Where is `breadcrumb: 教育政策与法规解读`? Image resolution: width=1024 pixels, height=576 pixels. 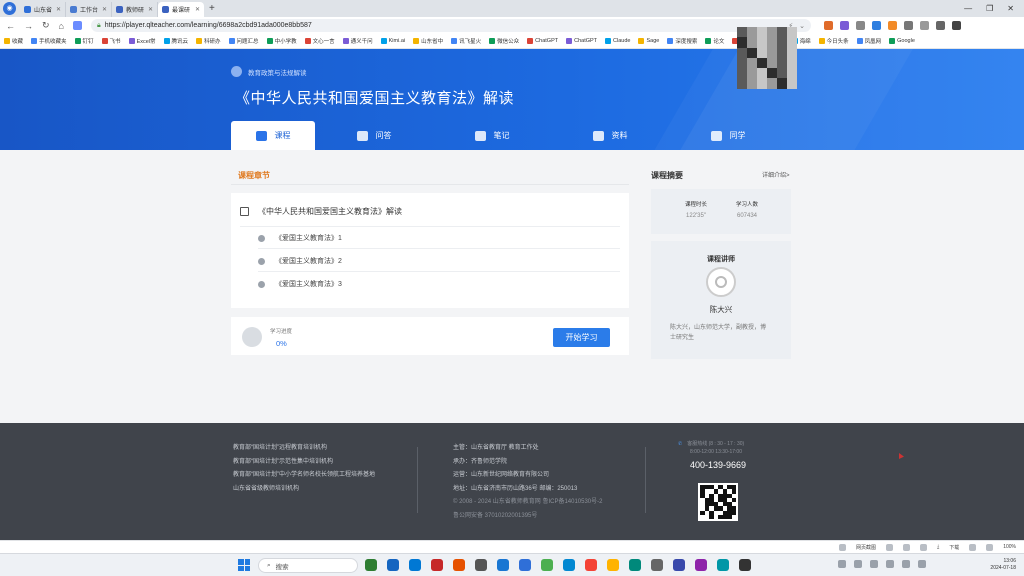
breadcrumb: 教育政策与法规解读 is located at coordinates (269, 71).